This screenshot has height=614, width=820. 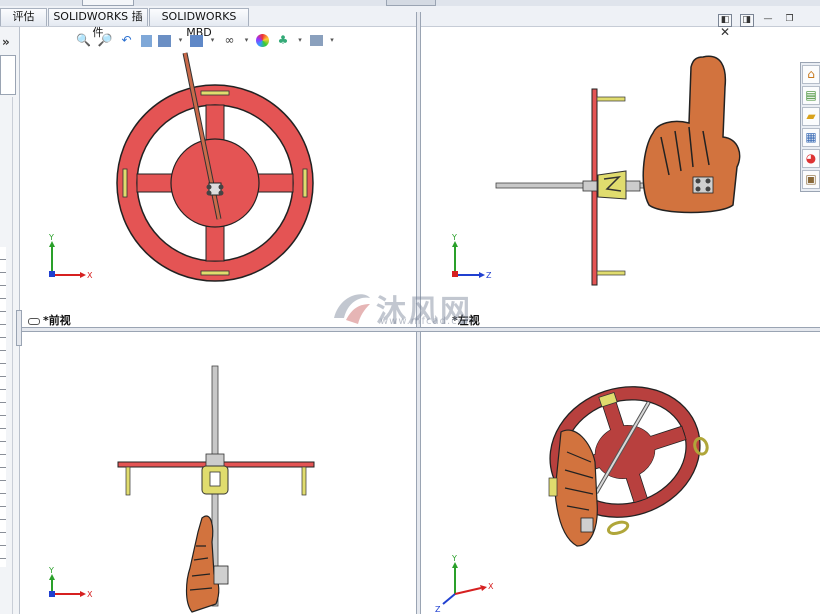 What do you see at coordinates (811, 95) in the screenshot?
I see `design-library-icon: ▤` at bounding box center [811, 95].